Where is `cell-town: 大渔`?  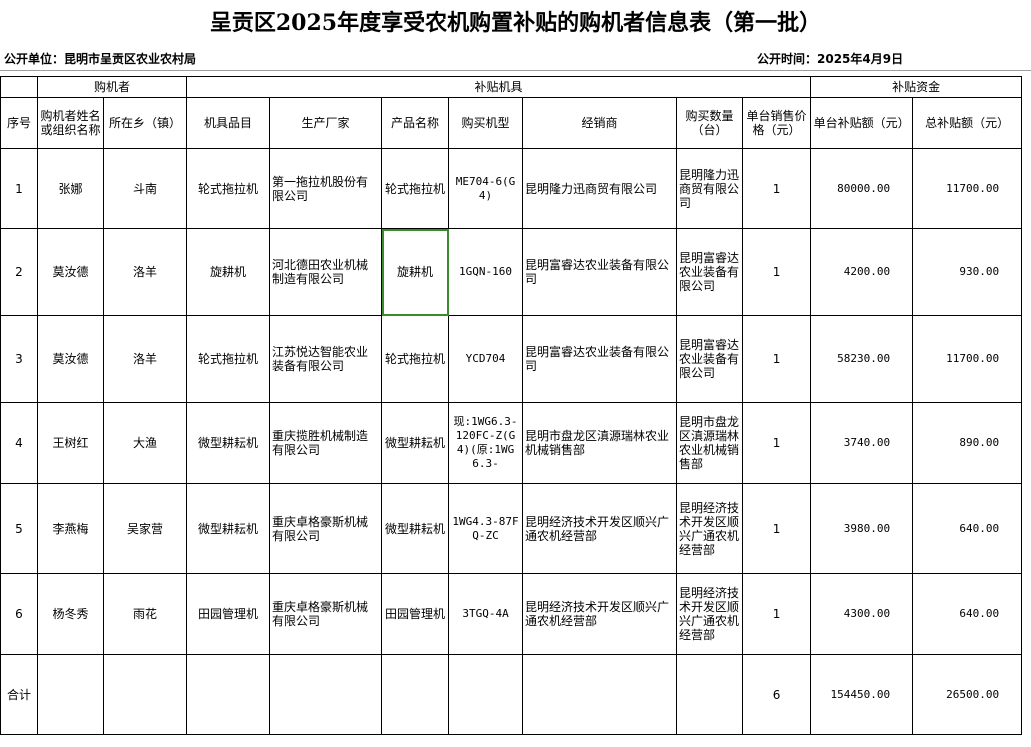 cell-town: 大渔 is located at coordinates (145, 443).